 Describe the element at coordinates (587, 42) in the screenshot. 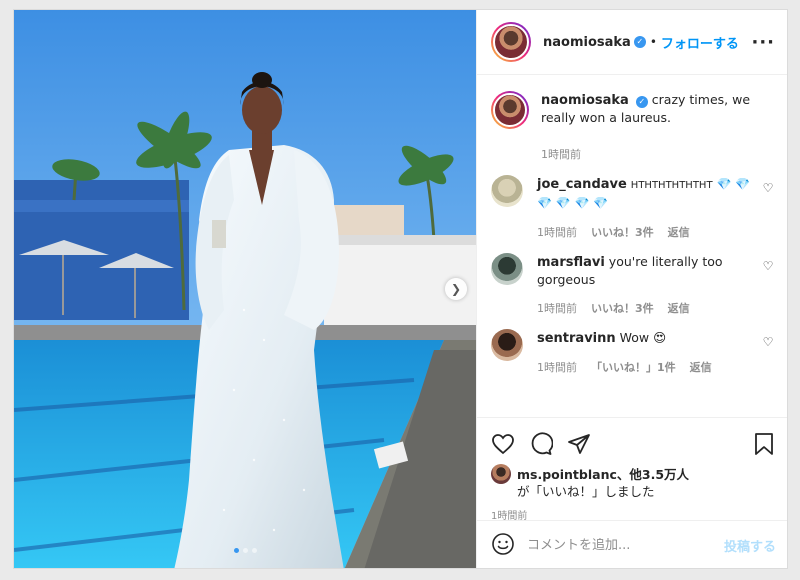

I see `header-username: naomiosaka` at that location.